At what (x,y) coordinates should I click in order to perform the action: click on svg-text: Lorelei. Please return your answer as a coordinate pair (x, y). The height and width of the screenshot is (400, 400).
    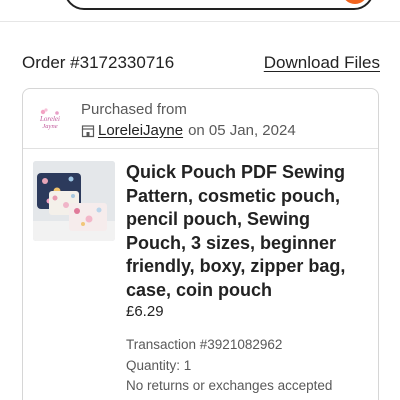
    Looking at the image, I should click on (49, 119).